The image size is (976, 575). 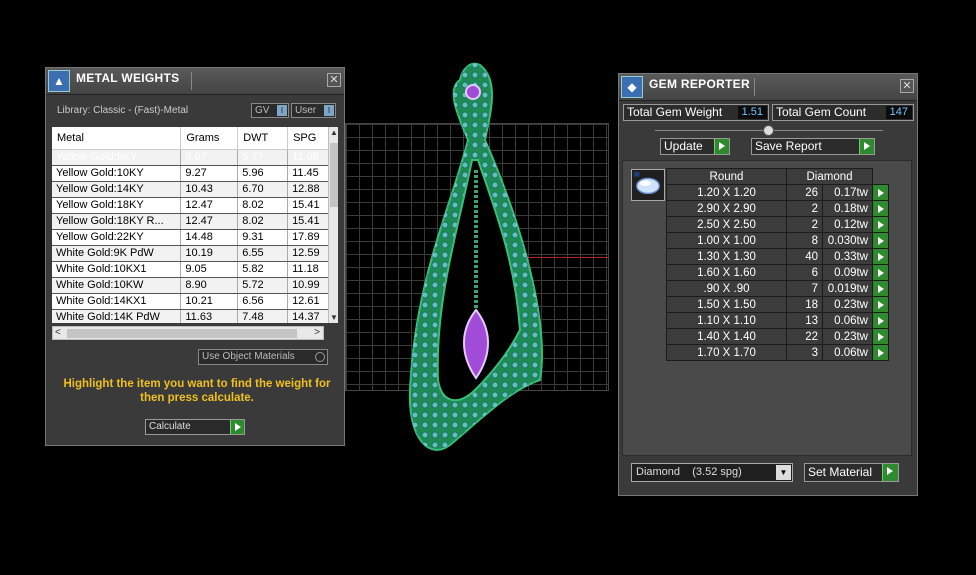 What do you see at coordinates (209, 138) in the screenshot?
I see `col-grams: Grams` at bounding box center [209, 138].